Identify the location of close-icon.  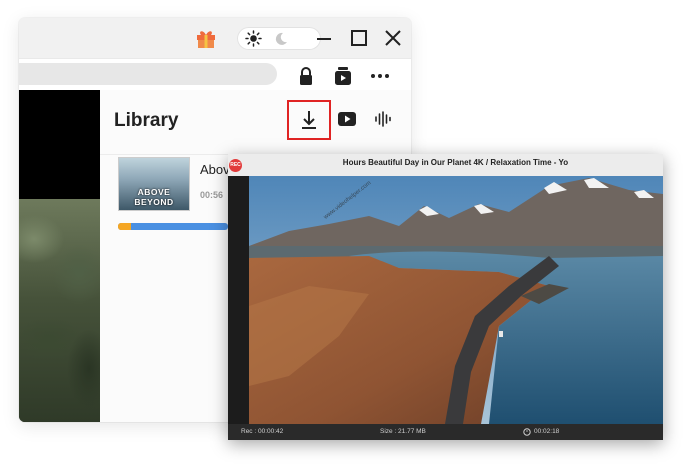
(393, 38).